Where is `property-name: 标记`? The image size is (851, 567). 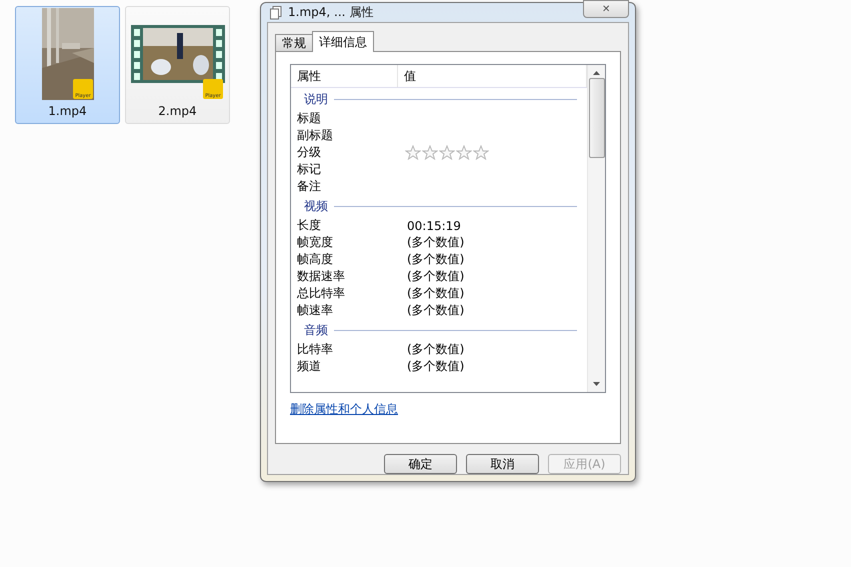 property-name: 标记 is located at coordinates (309, 169).